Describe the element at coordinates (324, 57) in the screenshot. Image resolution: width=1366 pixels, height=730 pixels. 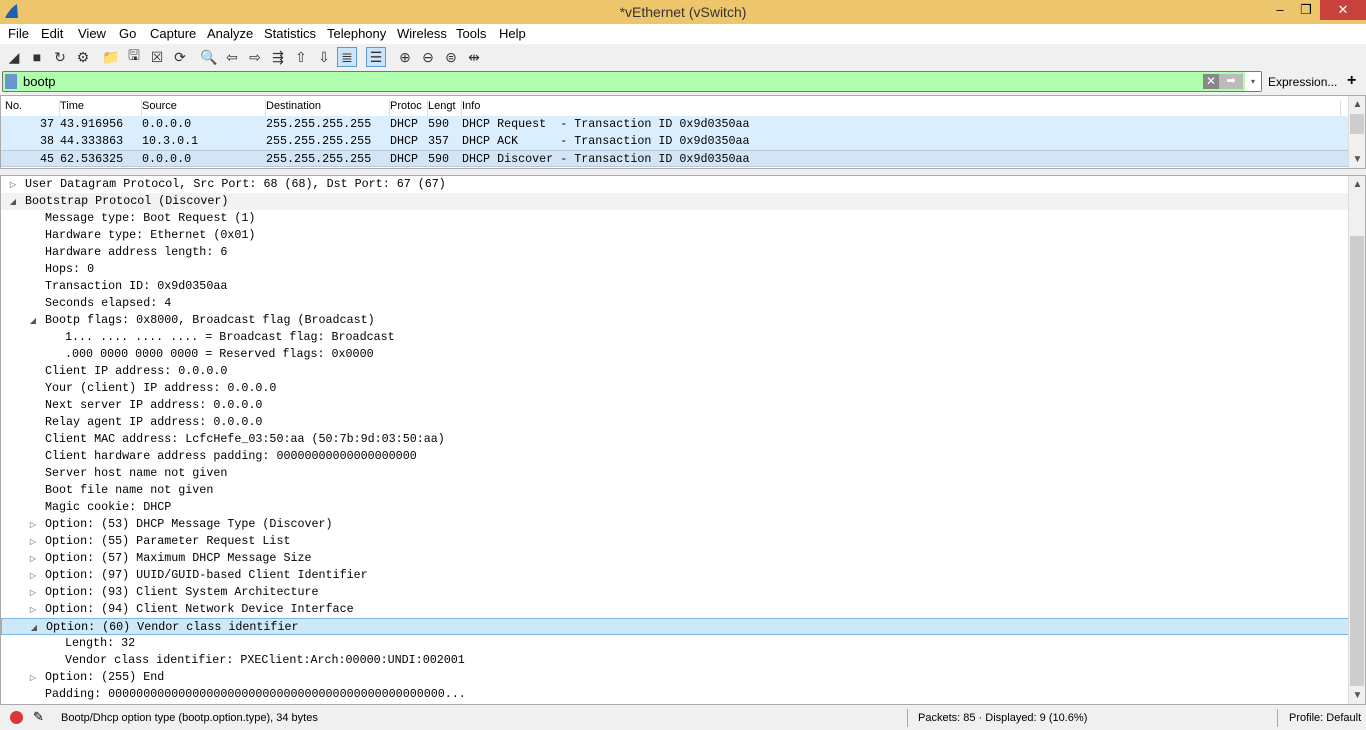
I see `last-packet-button: ⇩` at that location.